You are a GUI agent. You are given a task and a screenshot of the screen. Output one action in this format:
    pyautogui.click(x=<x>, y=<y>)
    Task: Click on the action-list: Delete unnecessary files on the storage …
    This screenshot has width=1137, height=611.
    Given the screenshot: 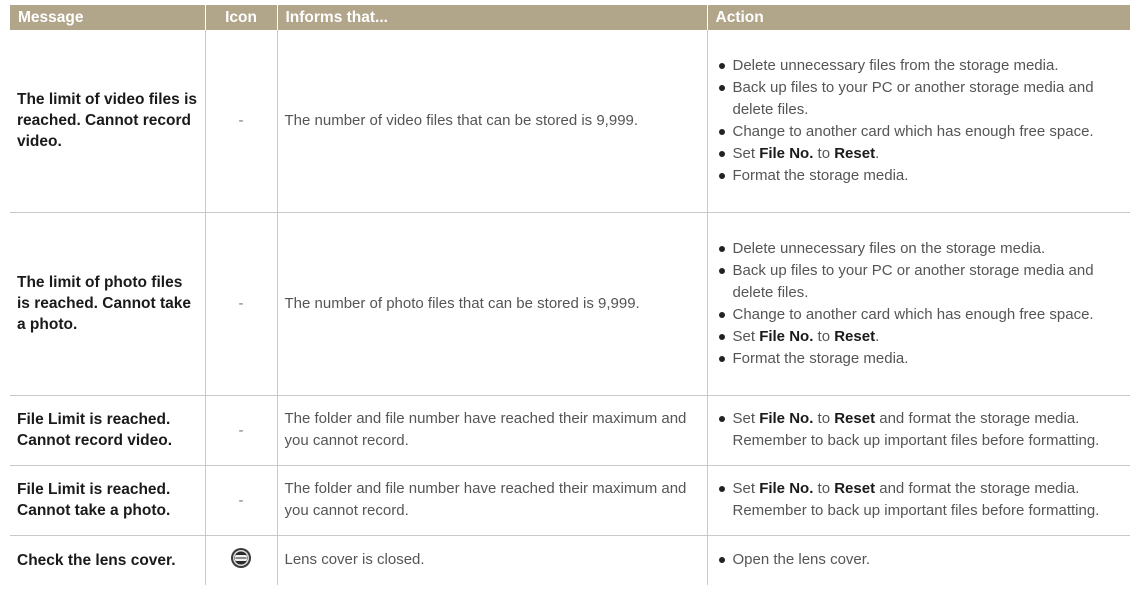 What is the action you would take?
    pyautogui.click(x=919, y=304)
    